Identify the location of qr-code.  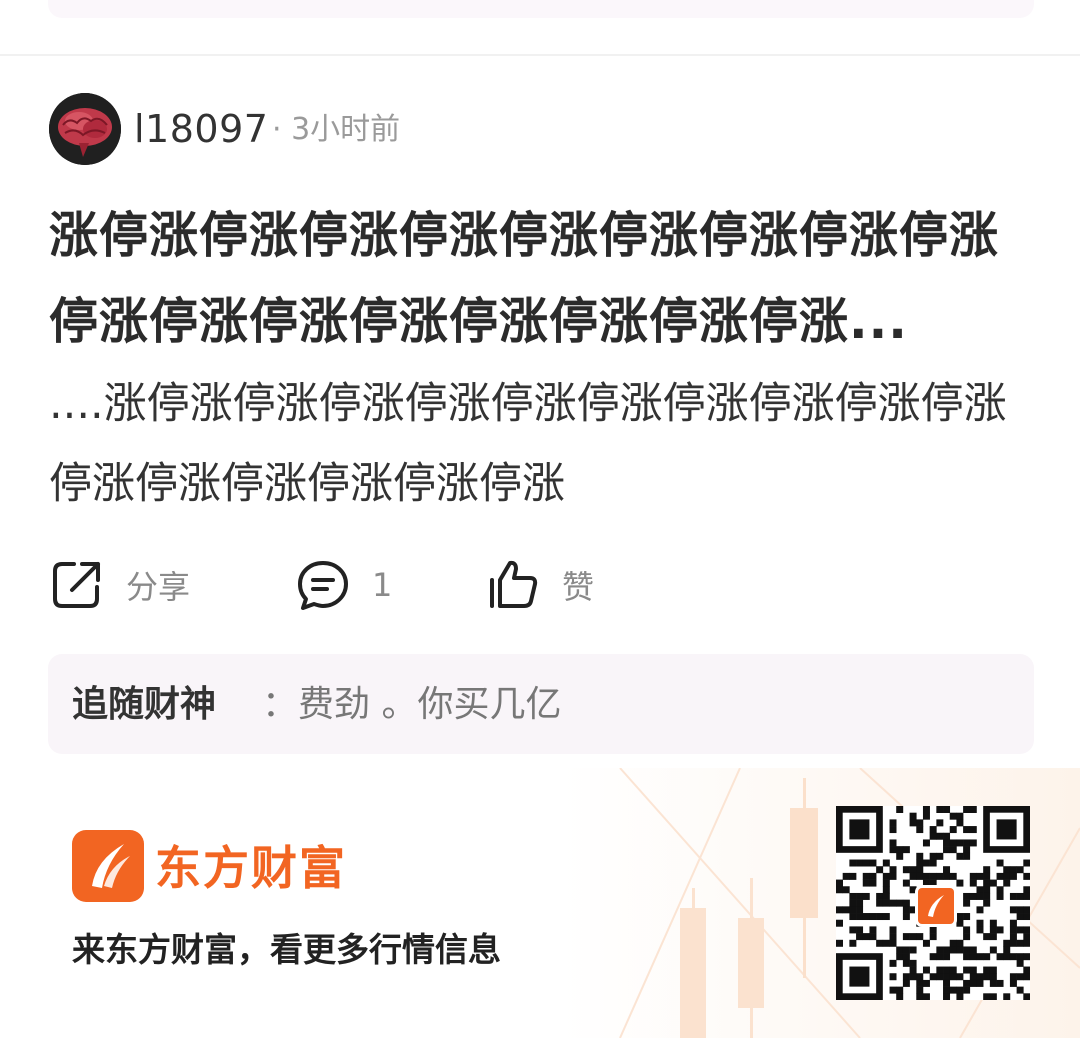
(933, 903).